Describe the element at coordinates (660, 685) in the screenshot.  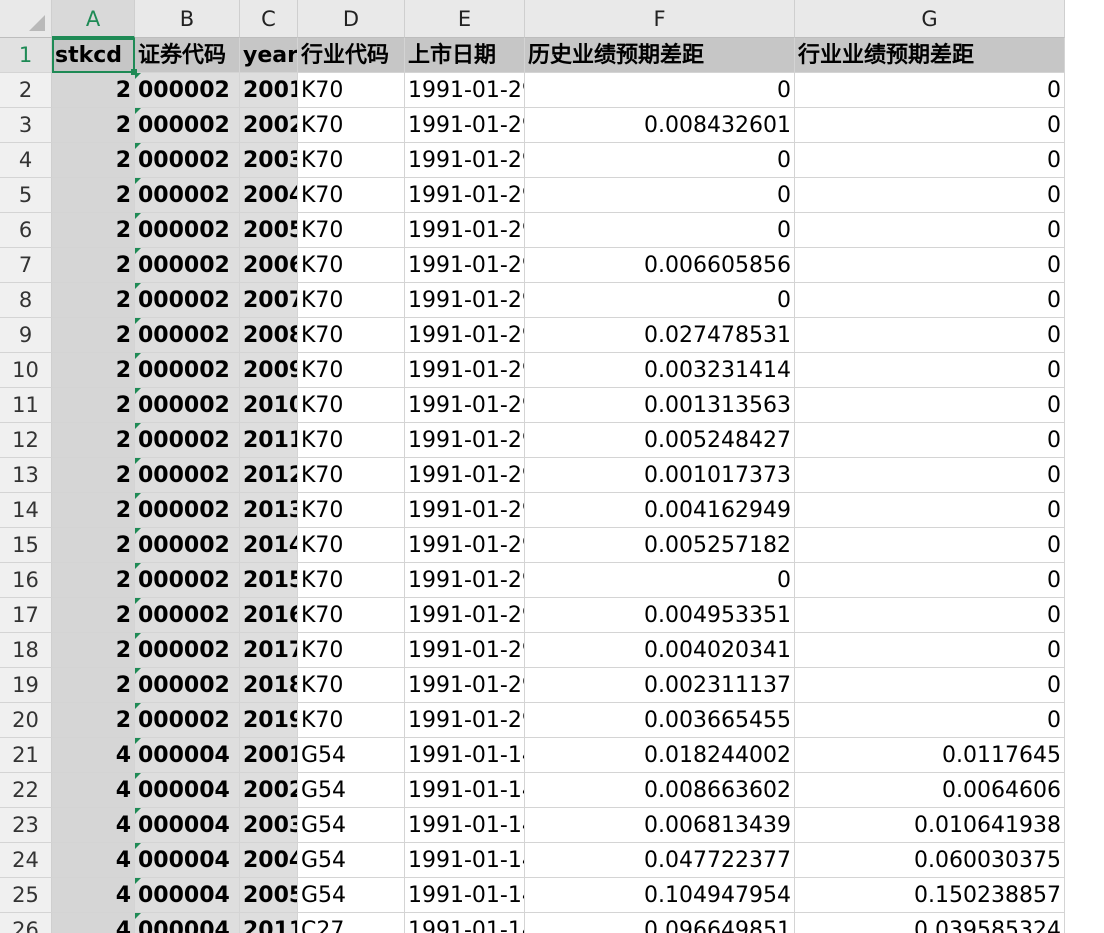
I see `cell-f: 0.002311137` at that location.